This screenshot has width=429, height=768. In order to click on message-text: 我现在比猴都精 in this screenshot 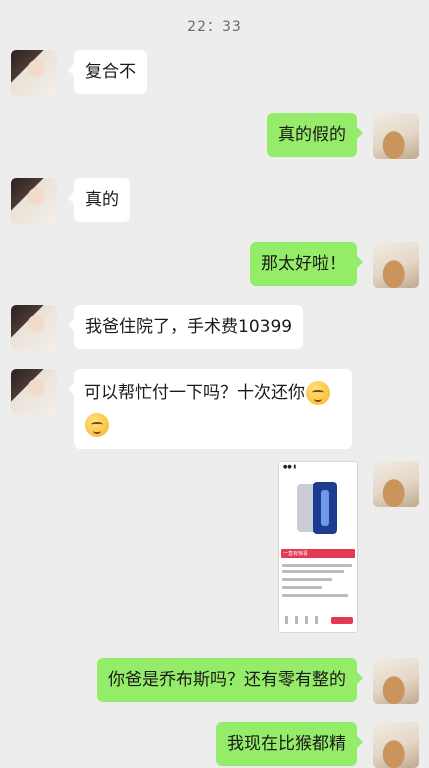, I will do `click(286, 744)`.